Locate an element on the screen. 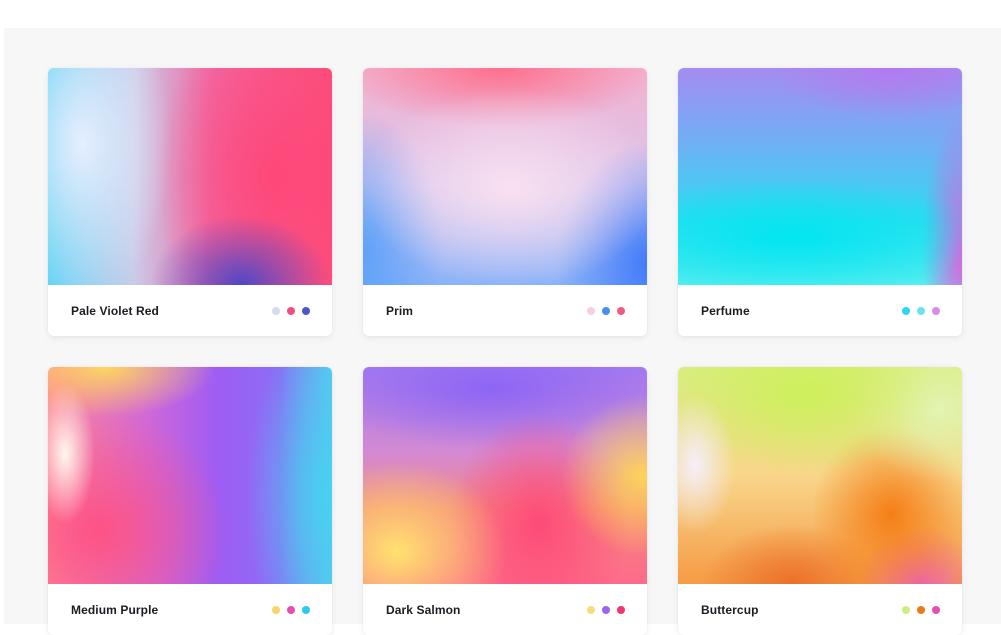  gradient-card: Medium Purple is located at coordinates (190, 501).